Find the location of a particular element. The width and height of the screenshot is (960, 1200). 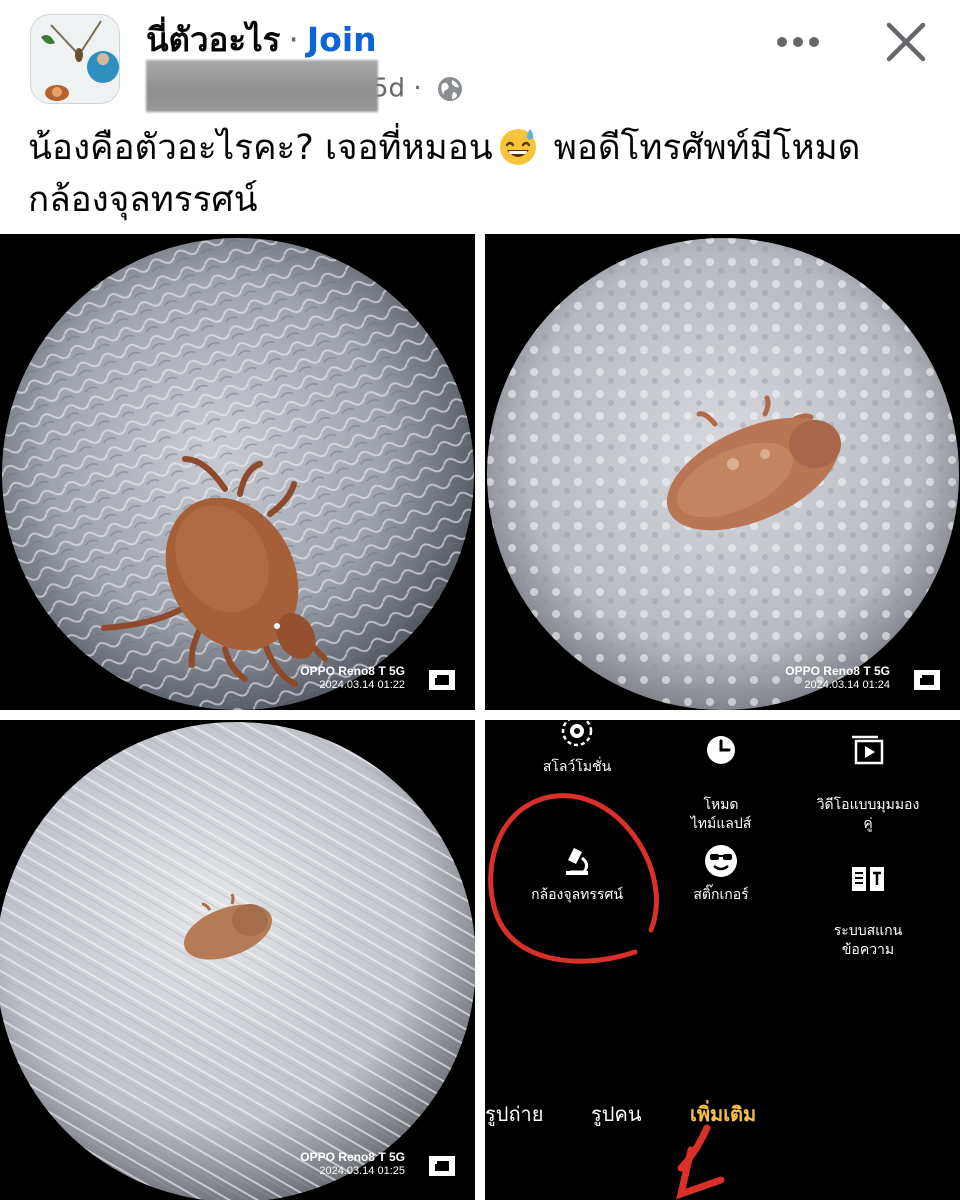

photo-2-camera: OPPO Reno8 T 5G is located at coordinates (837, 671).